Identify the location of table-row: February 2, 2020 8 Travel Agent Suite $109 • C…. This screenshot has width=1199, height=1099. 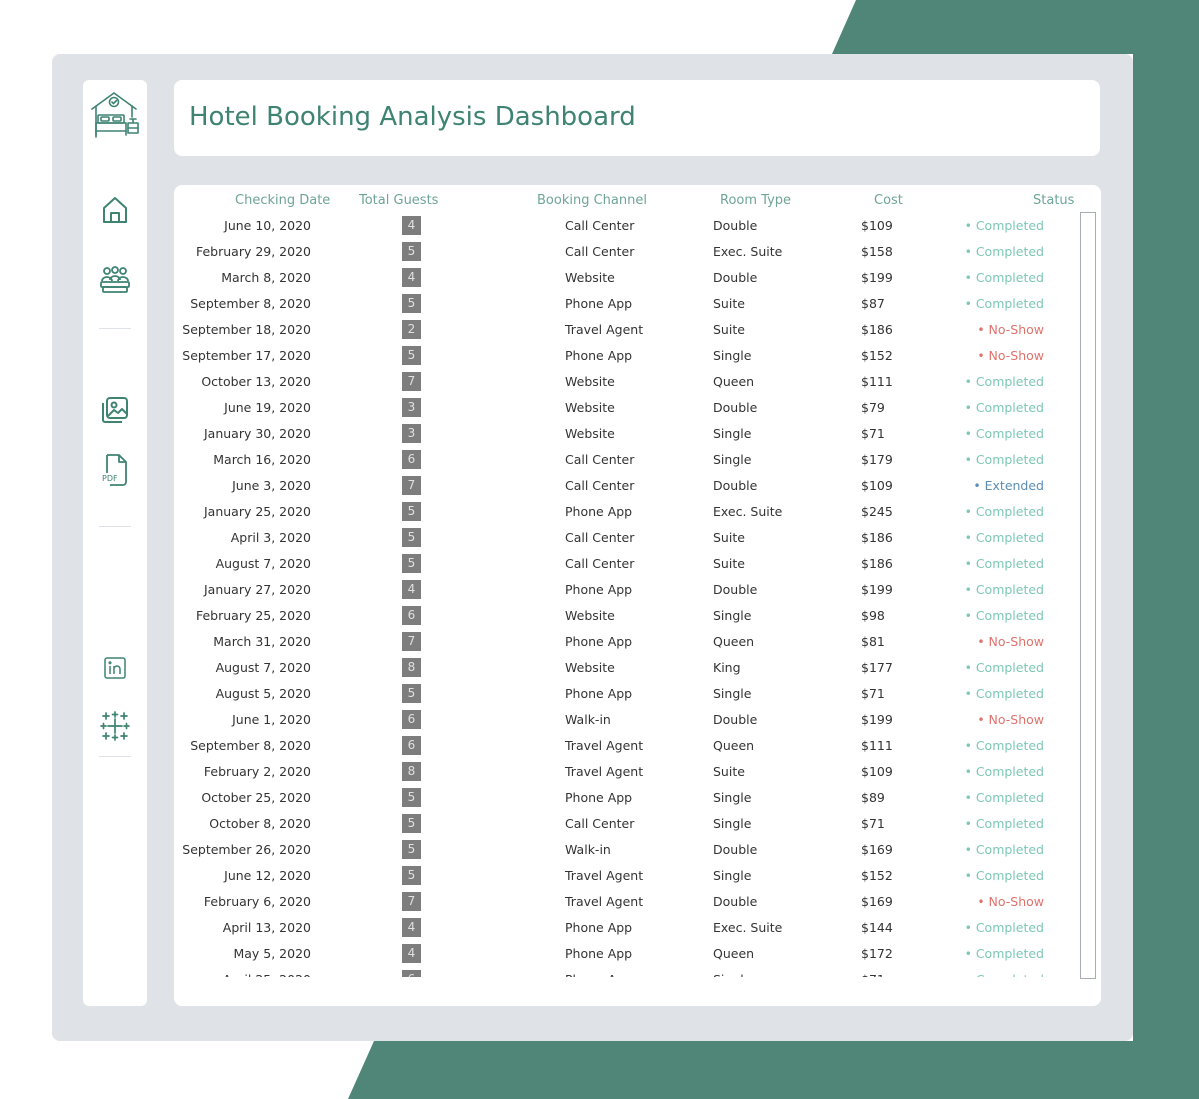
(624, 772).